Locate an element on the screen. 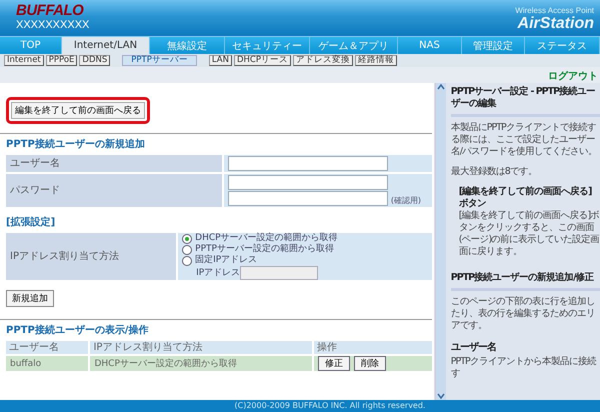 The width and height of the screenshot is (600, 412). radio-label: 固定IPアドレス is located at coordinates (226, 260).